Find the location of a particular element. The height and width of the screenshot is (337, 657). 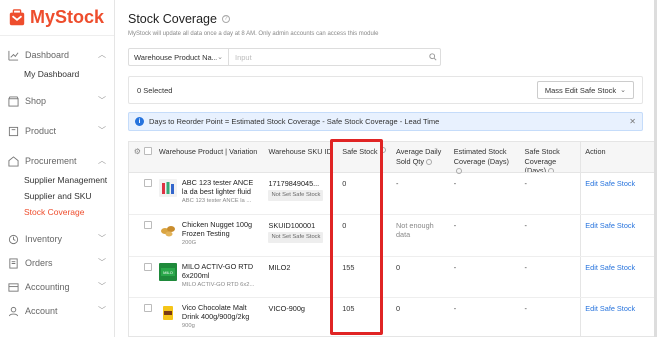

sku-id: MILO2 is located at coordinates (279, 267).